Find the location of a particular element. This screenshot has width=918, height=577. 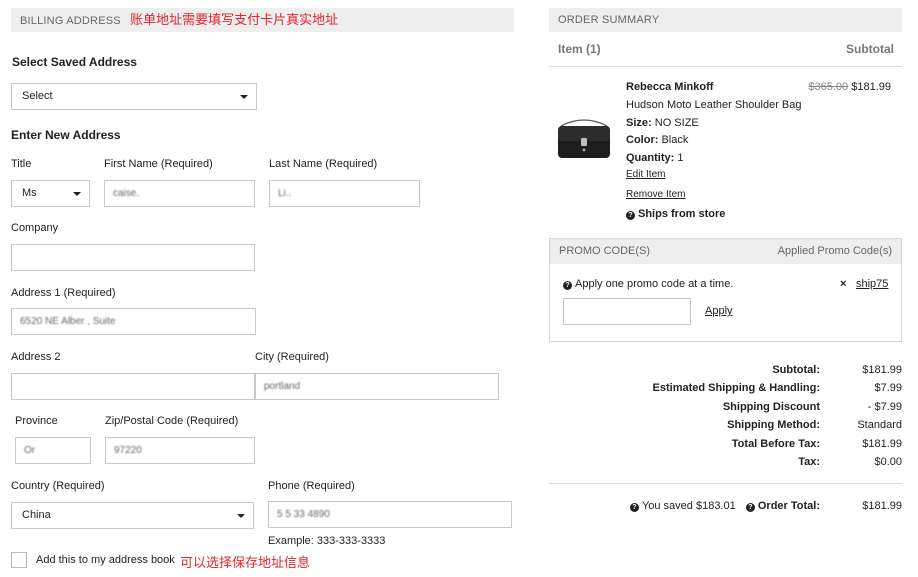

phone-example: Example: 333-333-3333 is located at coordinates (327, 541).